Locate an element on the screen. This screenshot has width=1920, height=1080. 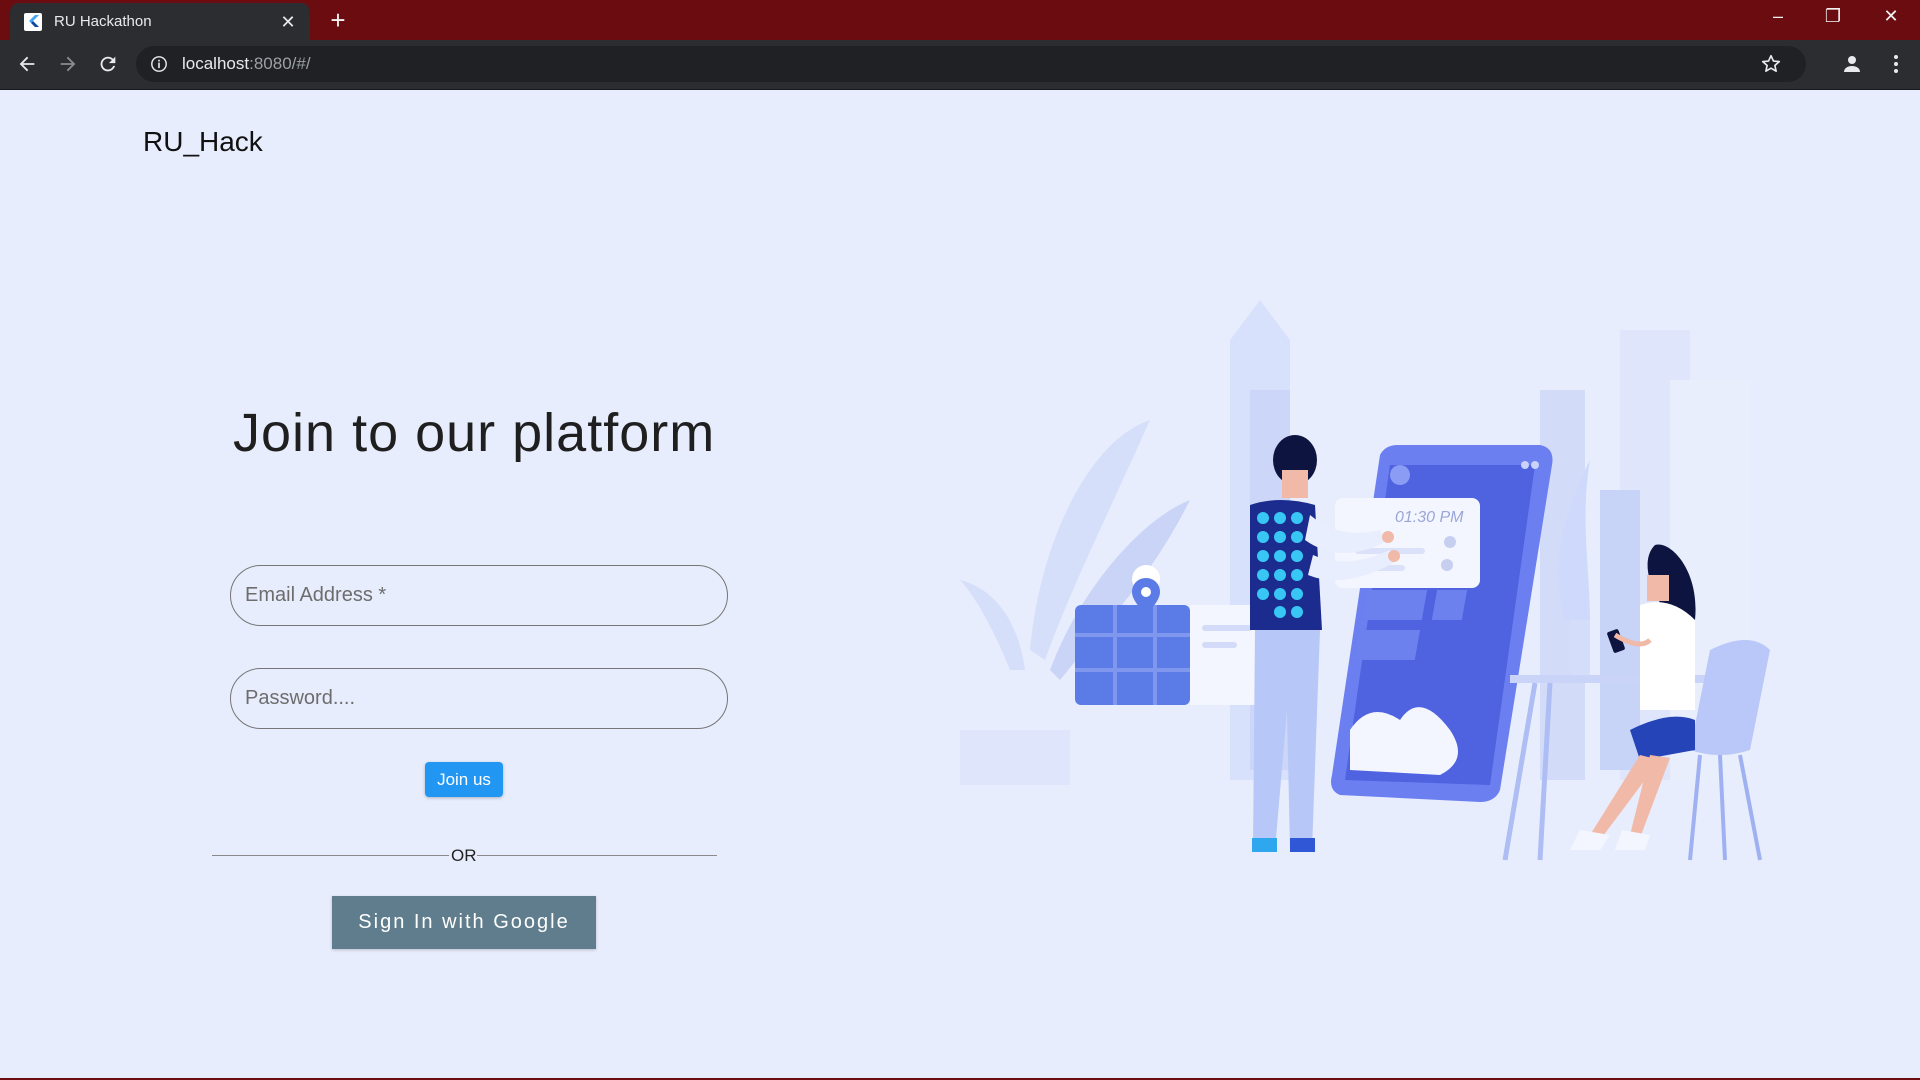
join-us-button: Join us is located at coordinates (464, 779).